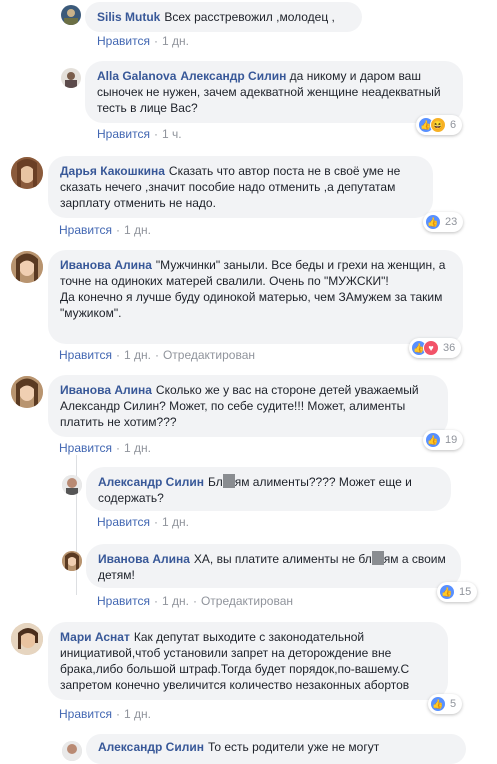 The width and height of the screenshot is (497, 764). I want to click on comment-author: Мари Аснат, so click(95, 637).